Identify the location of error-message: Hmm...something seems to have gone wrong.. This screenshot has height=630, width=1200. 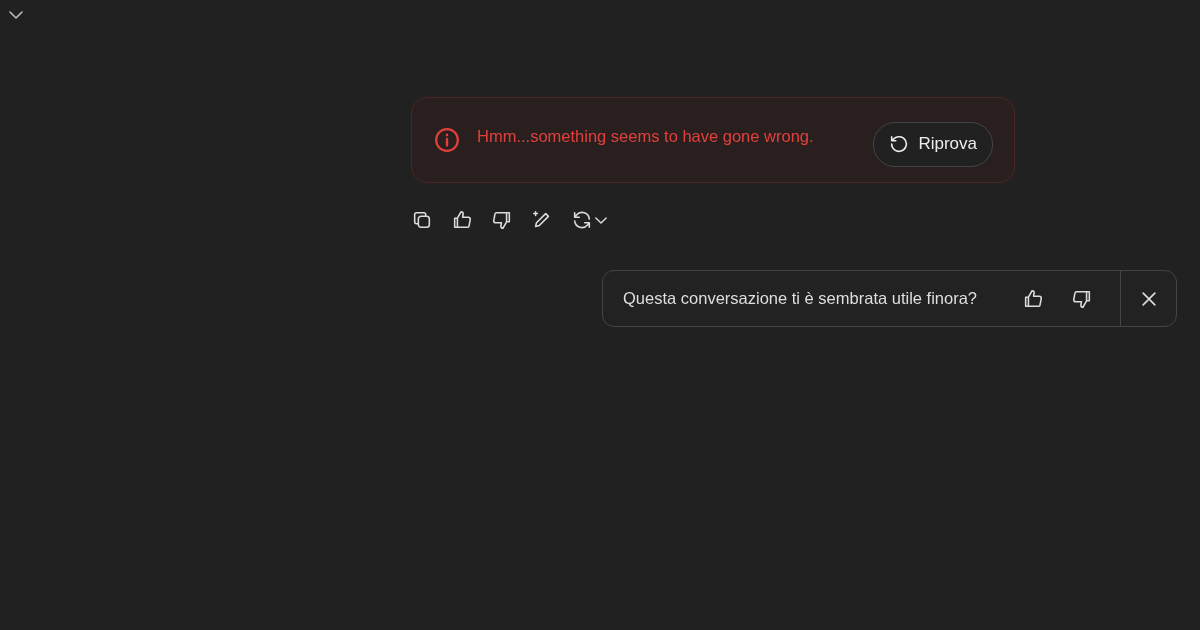
(646, 136).